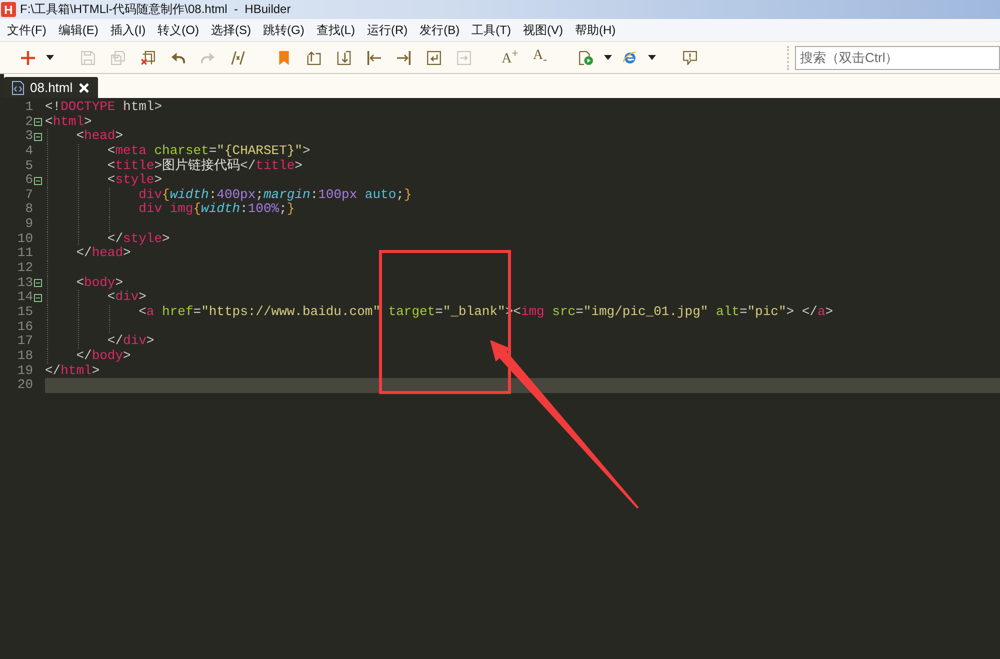  Describe the element at coordinates (586, 57) in the screenshot. I see `page-play-icon` at that location.